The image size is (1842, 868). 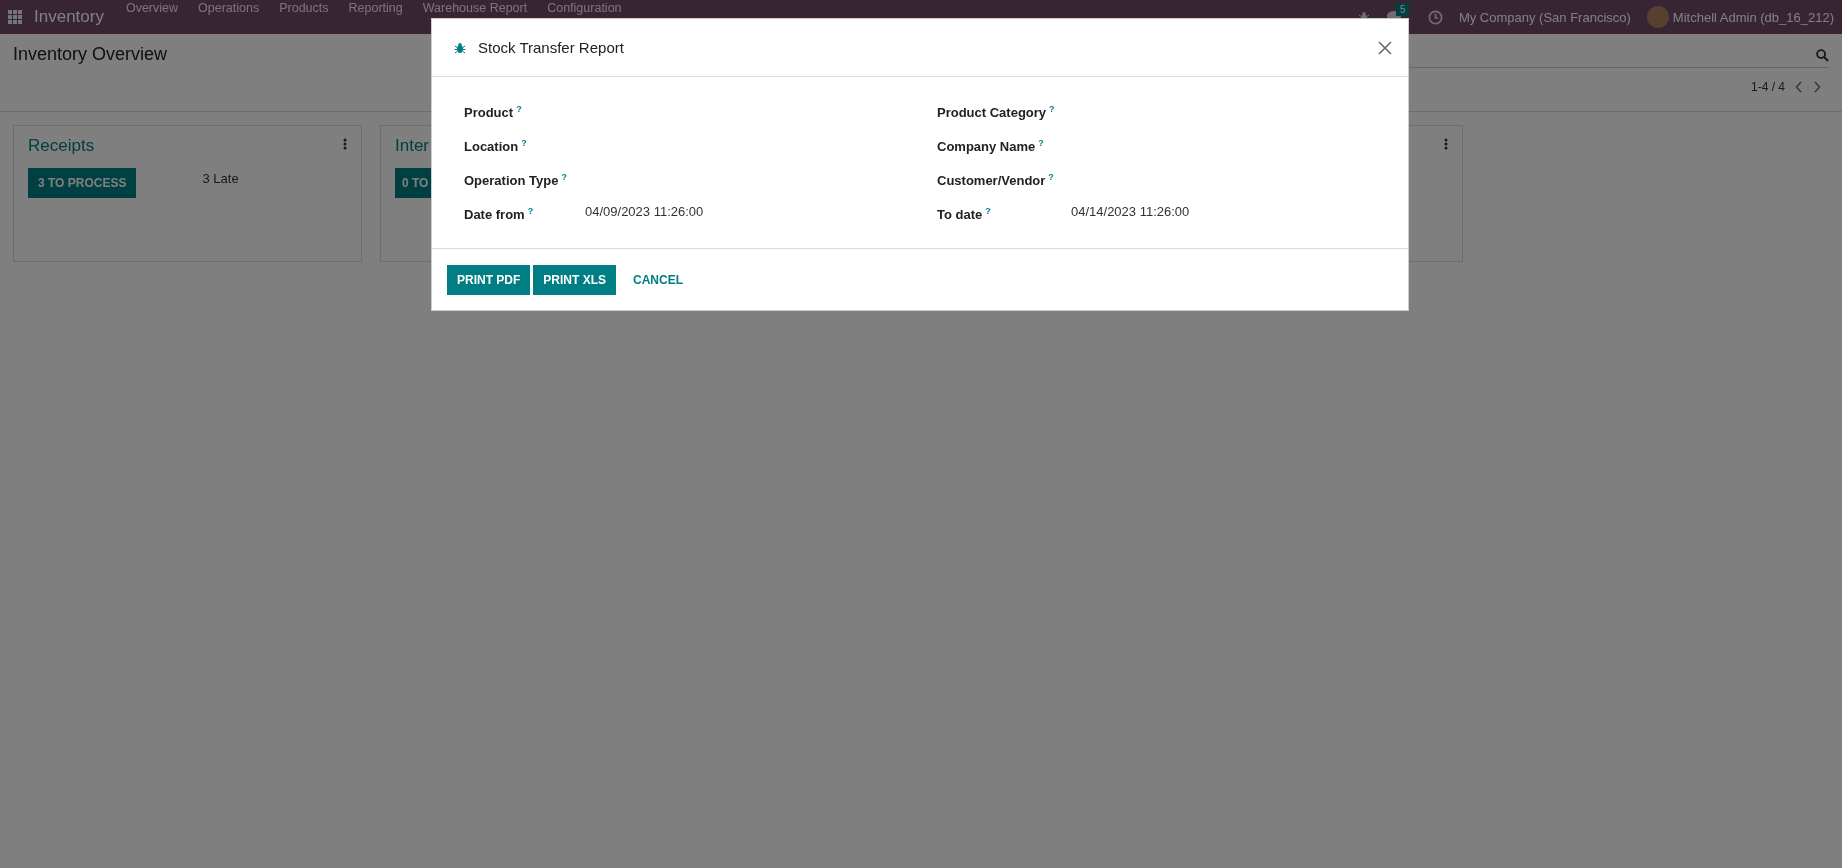 What do you see at coordinates (375, 8) in the screenshot?
I see `menu-item: Reporting` at bounding box center [375, 8].